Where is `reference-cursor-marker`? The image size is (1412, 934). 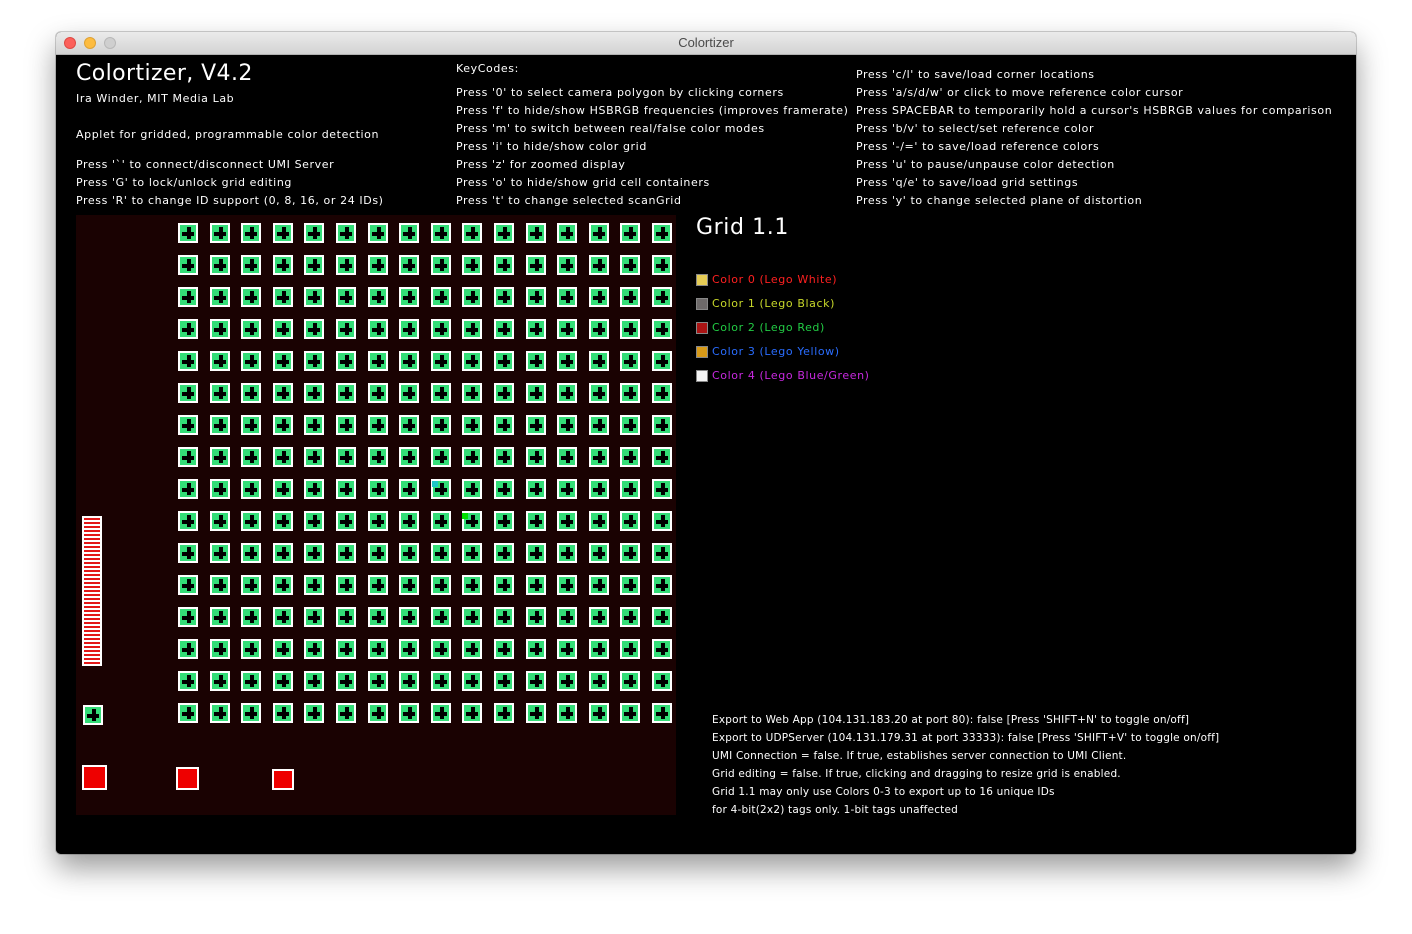 reference-cursor-marker is located at coordinates (435, 484).